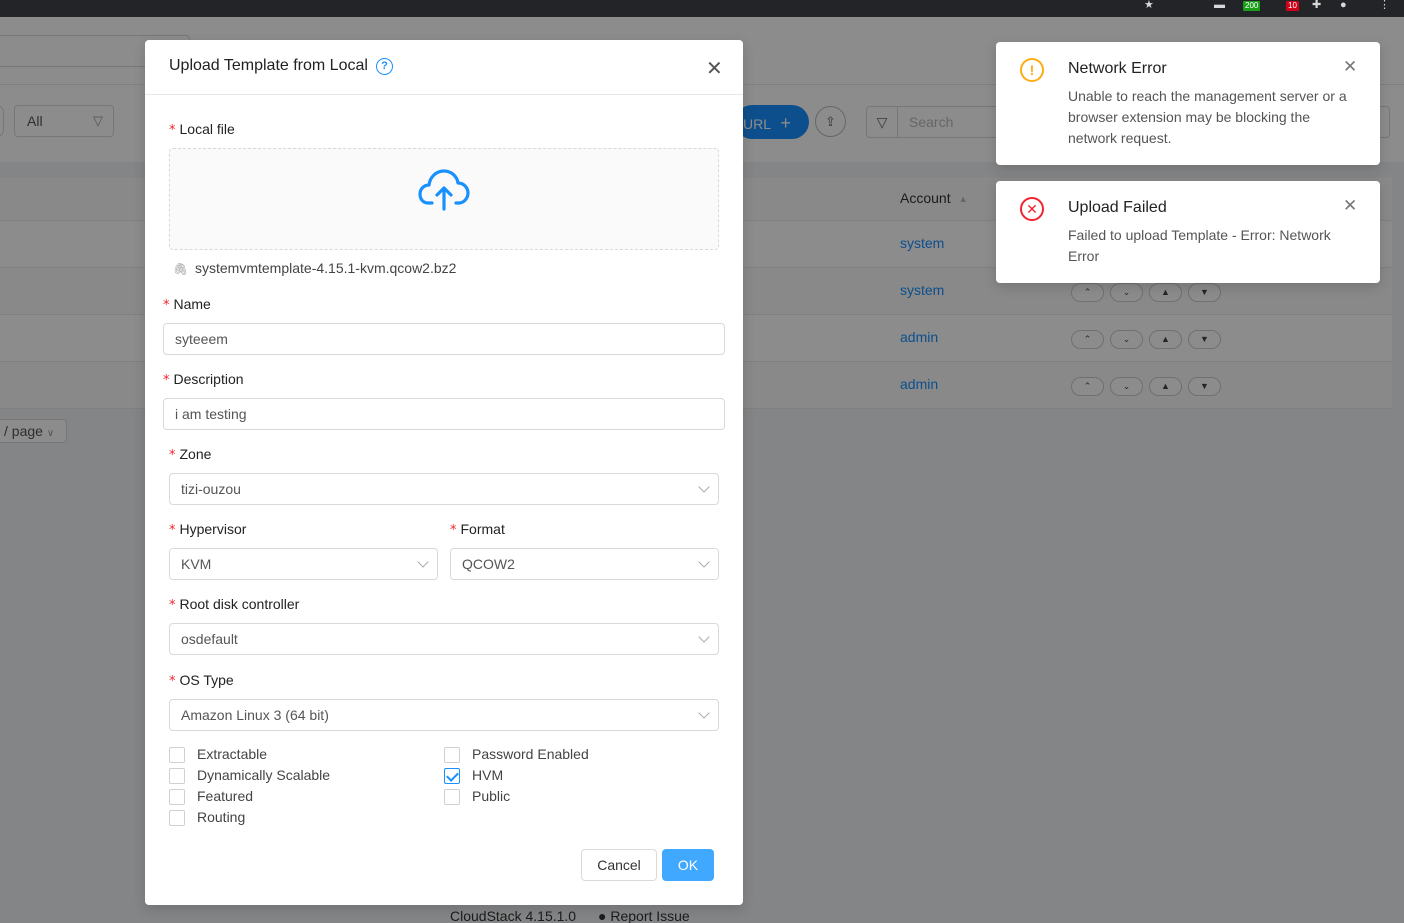  What do you see at coordinates (195, 454) in the screenshot?
I see `label-text: Zone` at bounding box center [195, 454].